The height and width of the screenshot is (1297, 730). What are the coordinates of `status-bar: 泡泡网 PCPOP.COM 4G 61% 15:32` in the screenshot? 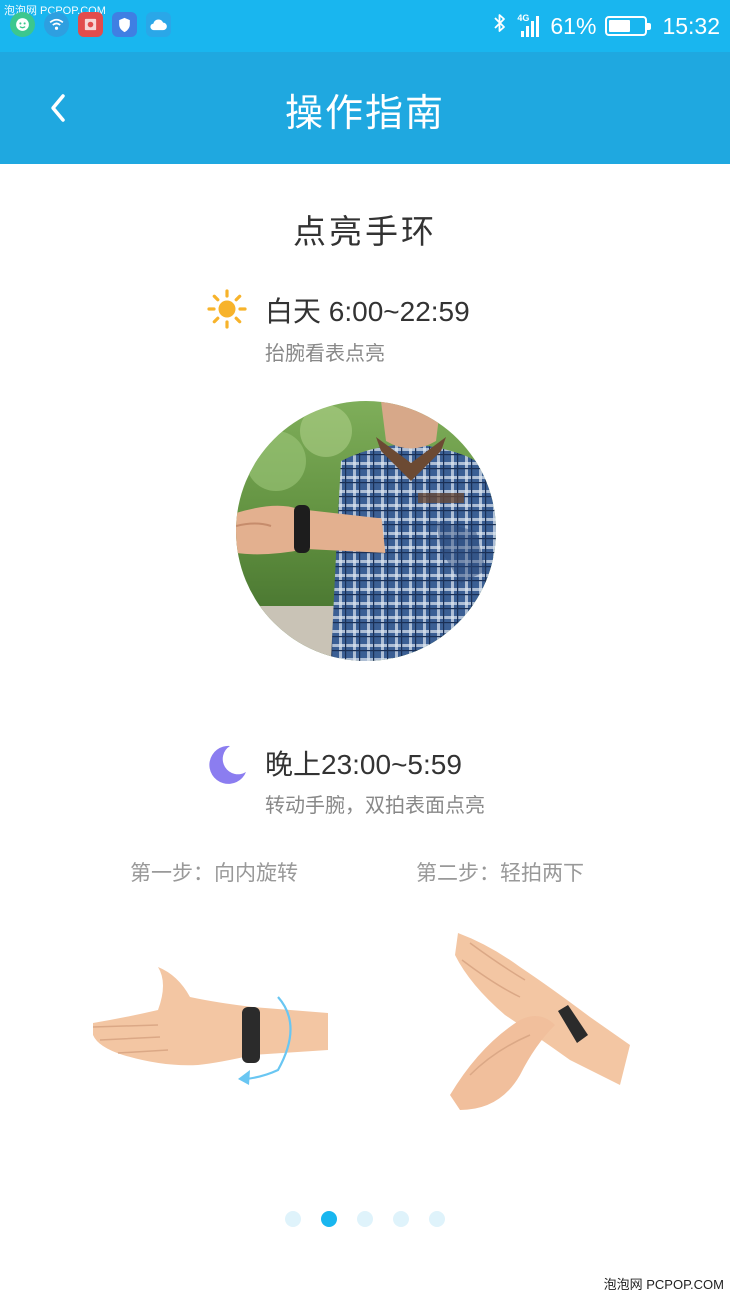 It's located at (365, 26).